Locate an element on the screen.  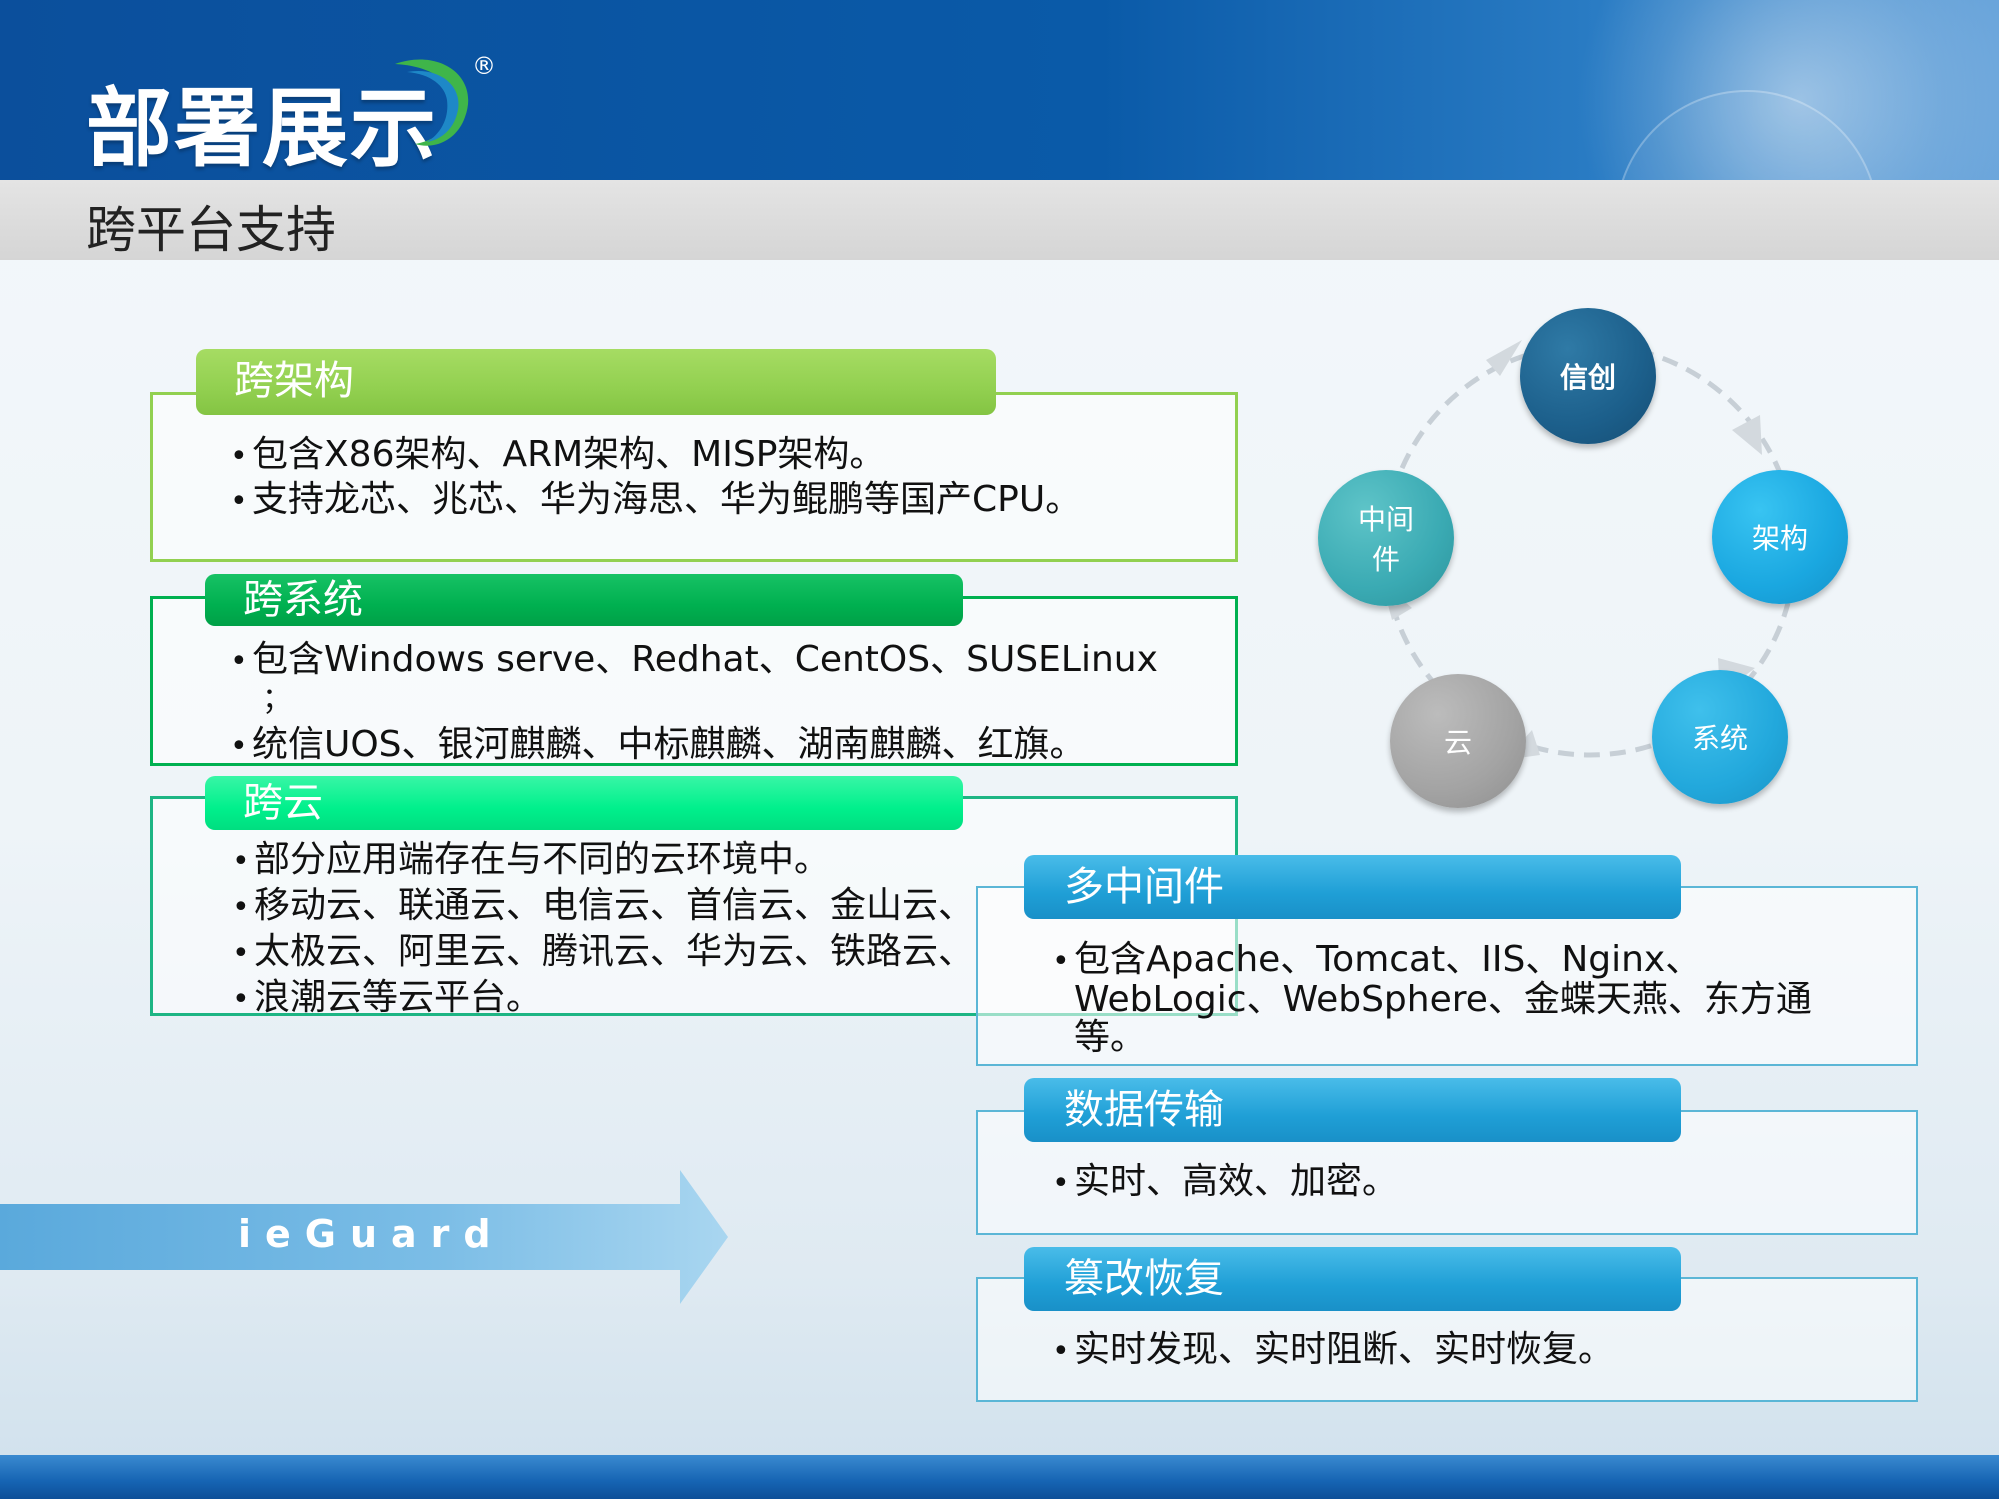
section-arch-tab: 跨架构 is located at coordinates (596, 382).